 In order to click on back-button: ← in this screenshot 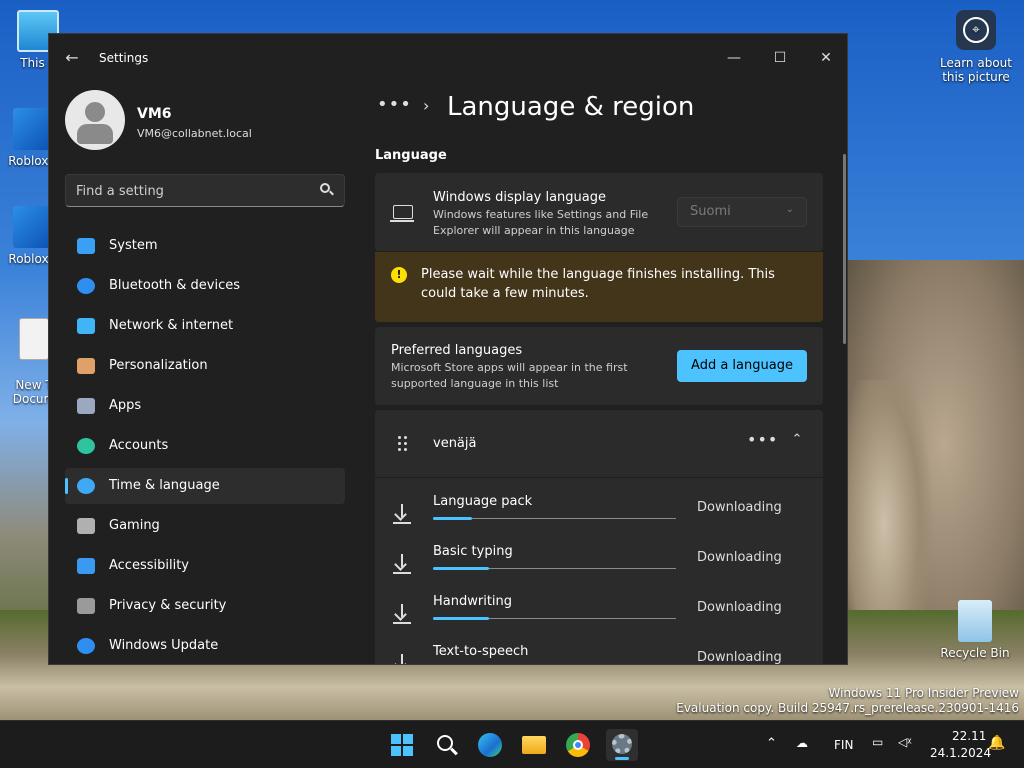, I will do `click(72, 58)`.